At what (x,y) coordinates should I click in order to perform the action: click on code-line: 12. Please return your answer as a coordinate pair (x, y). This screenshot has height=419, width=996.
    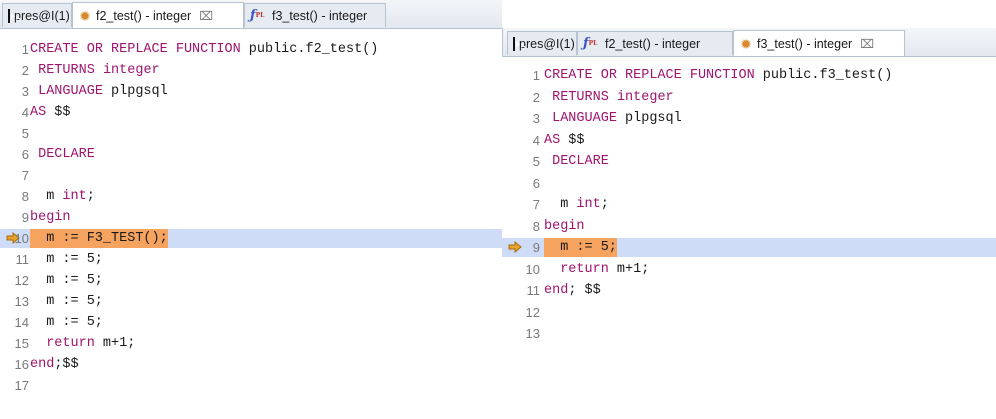
    Looking at the image, I should click on (749, 312).